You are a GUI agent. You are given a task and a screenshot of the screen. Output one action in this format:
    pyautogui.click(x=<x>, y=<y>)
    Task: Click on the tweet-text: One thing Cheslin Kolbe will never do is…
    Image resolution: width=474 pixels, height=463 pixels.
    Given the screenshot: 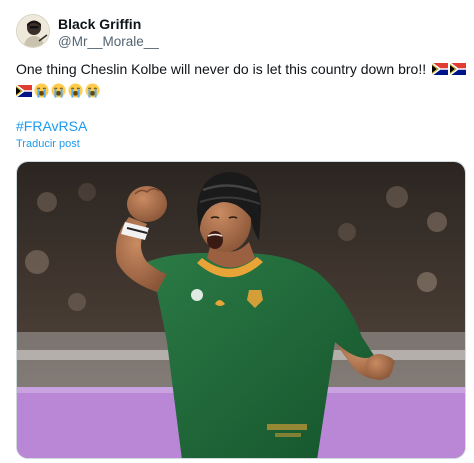 What is the action you would take?
    pyautogui.click(x=241, y=80)
    